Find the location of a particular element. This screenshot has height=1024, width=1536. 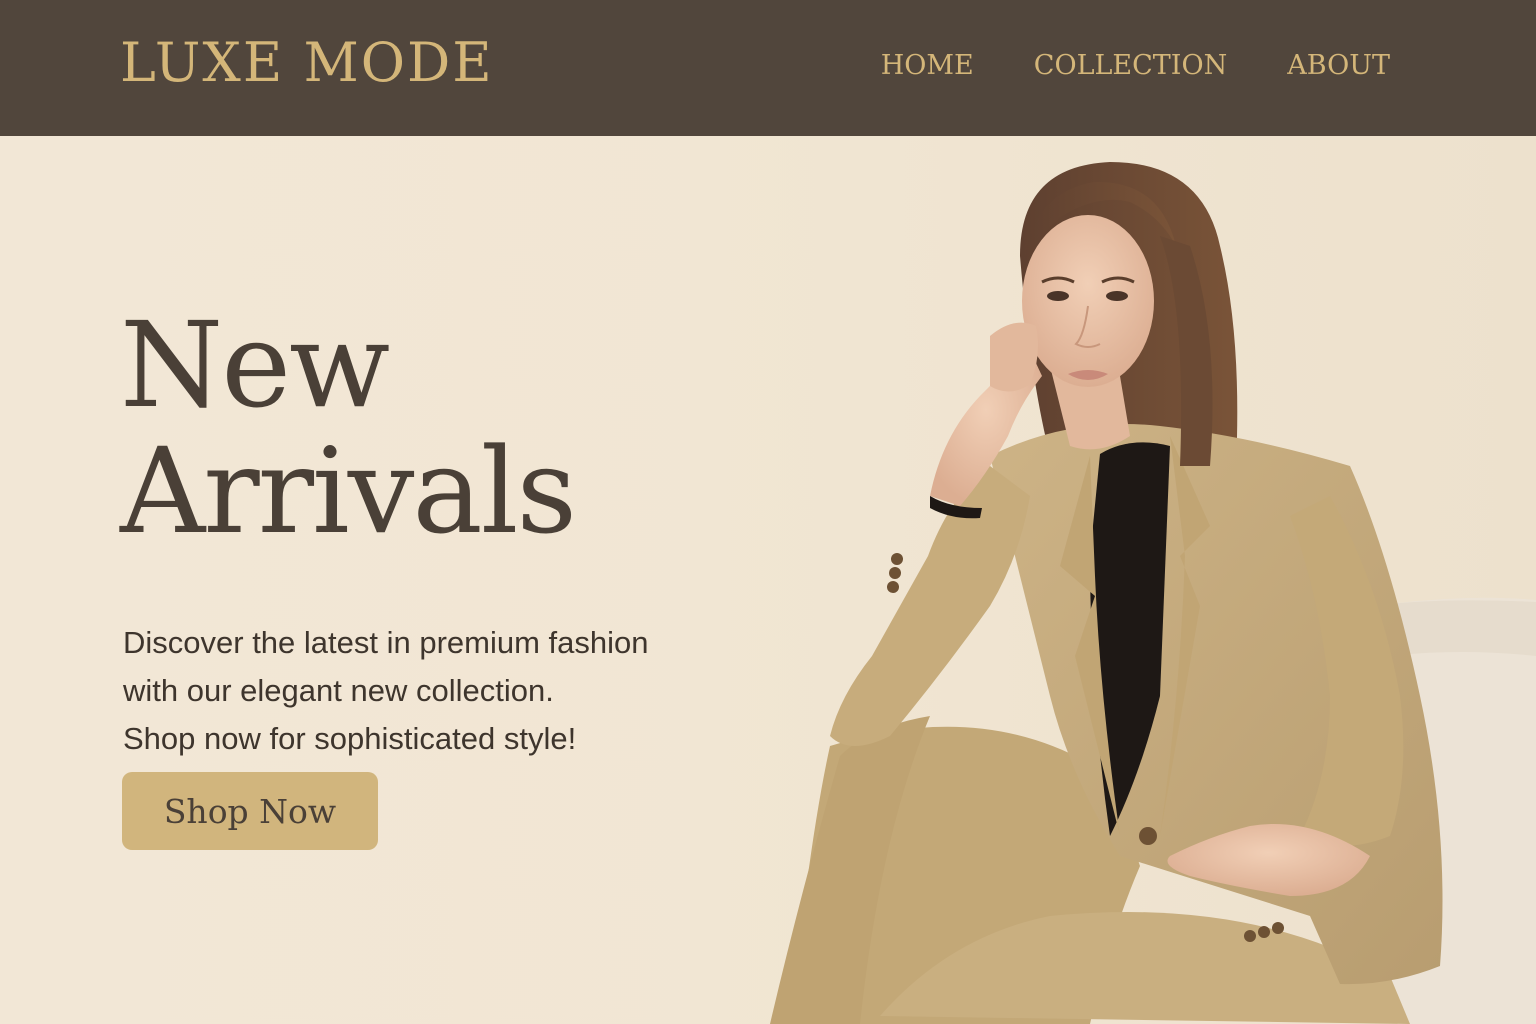

main-nav: HOME COLLECTION ABOUT is located at coordinates (1135, 65).